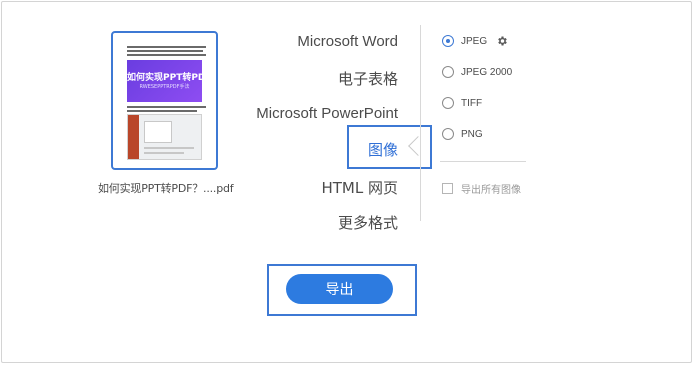  I want to click on option-jpeg2000-label: JPEG 2000, so click(487, 72).